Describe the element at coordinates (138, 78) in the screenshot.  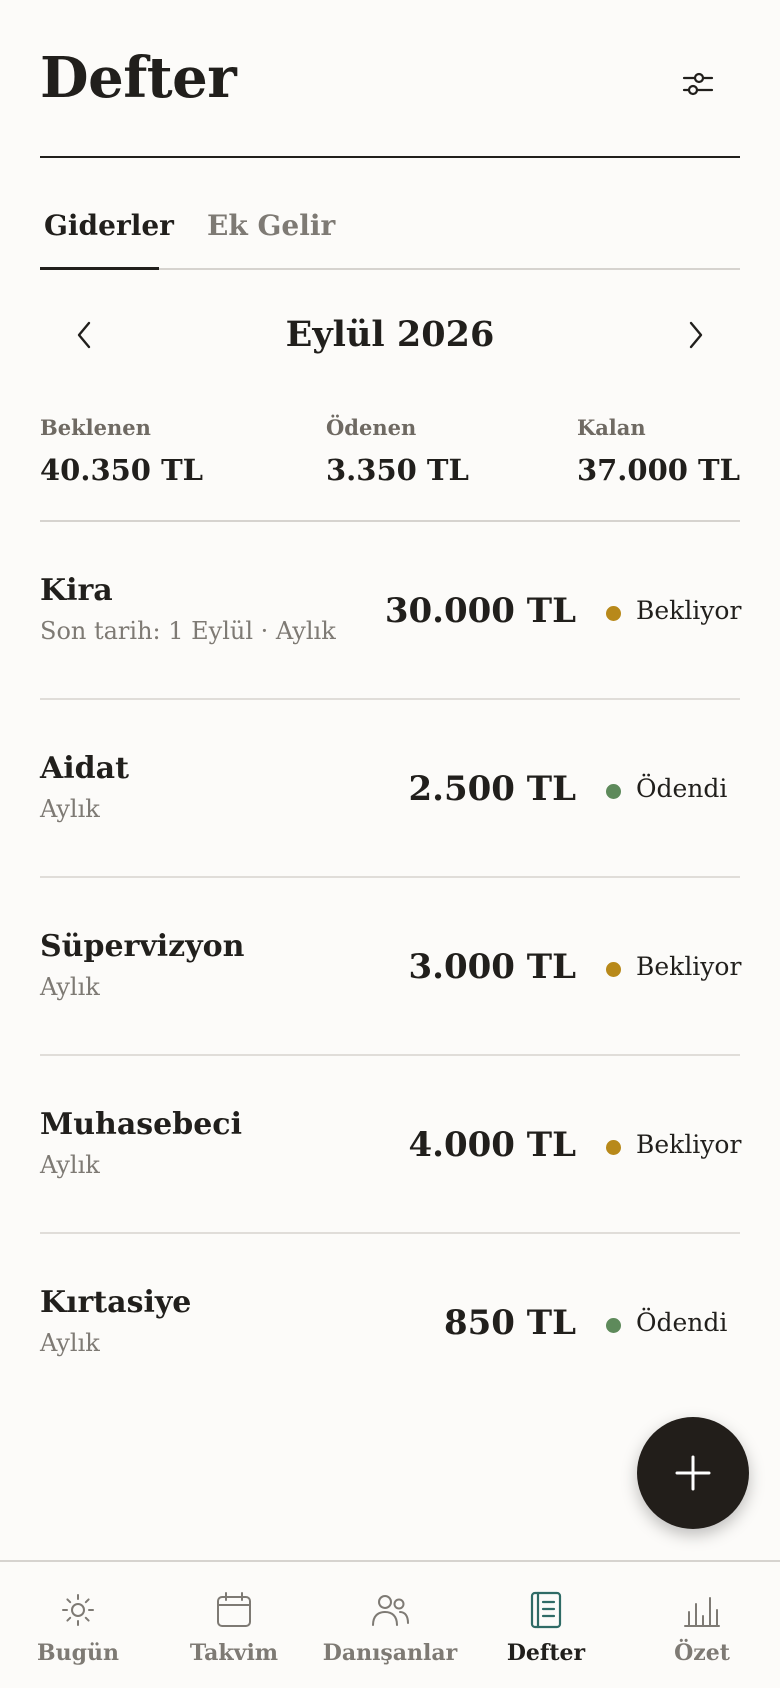
I see `page-title: Defter` at that location.